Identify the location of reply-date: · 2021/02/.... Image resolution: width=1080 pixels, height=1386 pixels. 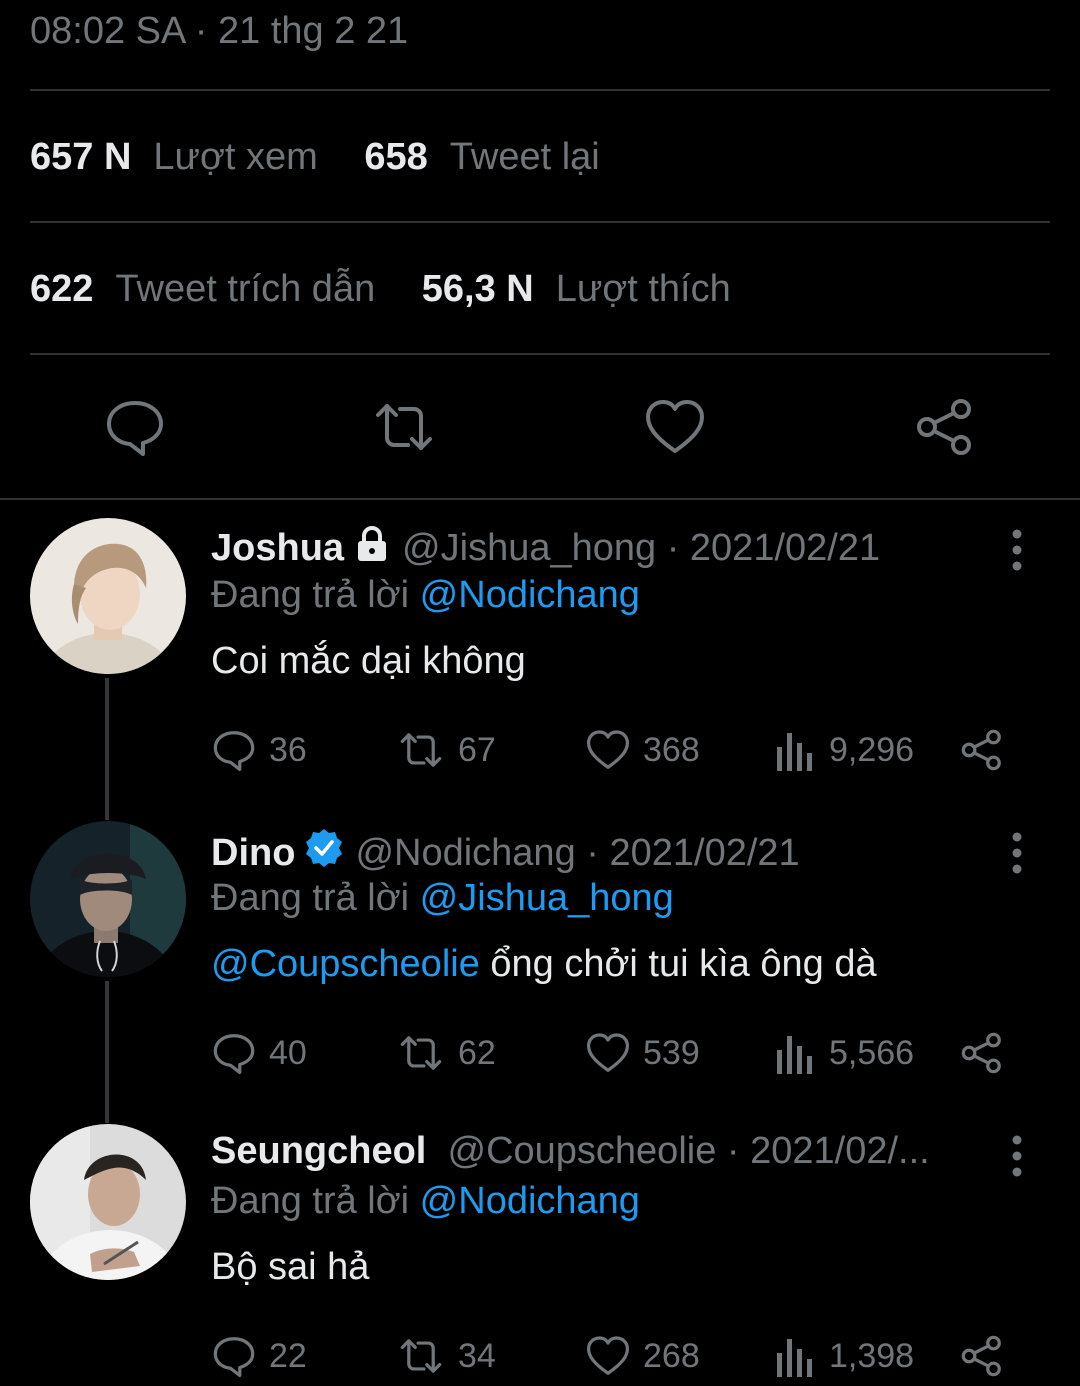
(828, 1151).